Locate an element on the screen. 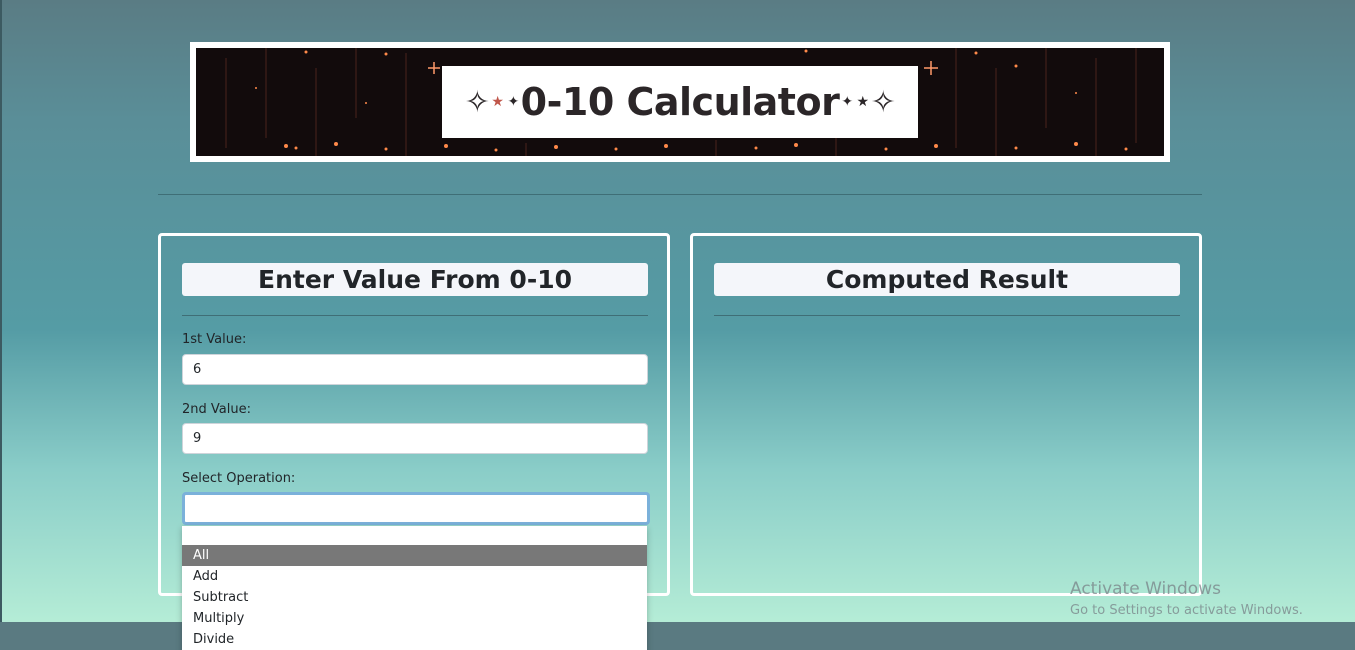 The image size is (1355, 650). header-divider is located at coordinates (680, 194).